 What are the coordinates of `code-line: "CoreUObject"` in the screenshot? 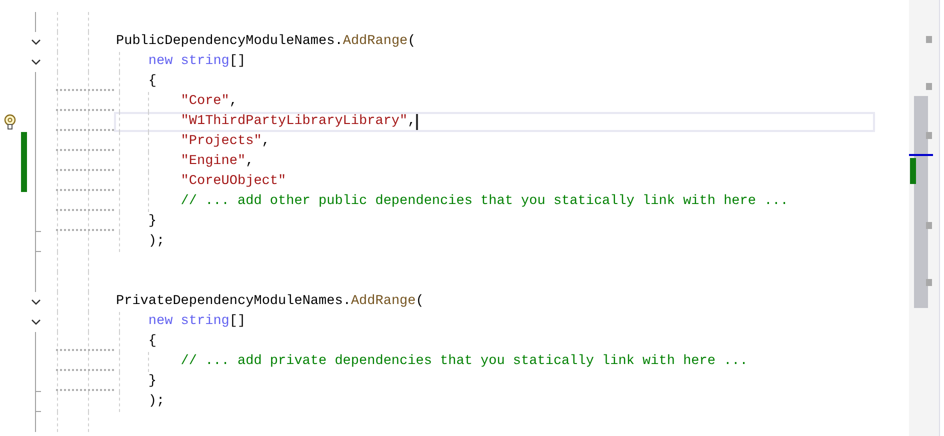 It's located at (233, 182).